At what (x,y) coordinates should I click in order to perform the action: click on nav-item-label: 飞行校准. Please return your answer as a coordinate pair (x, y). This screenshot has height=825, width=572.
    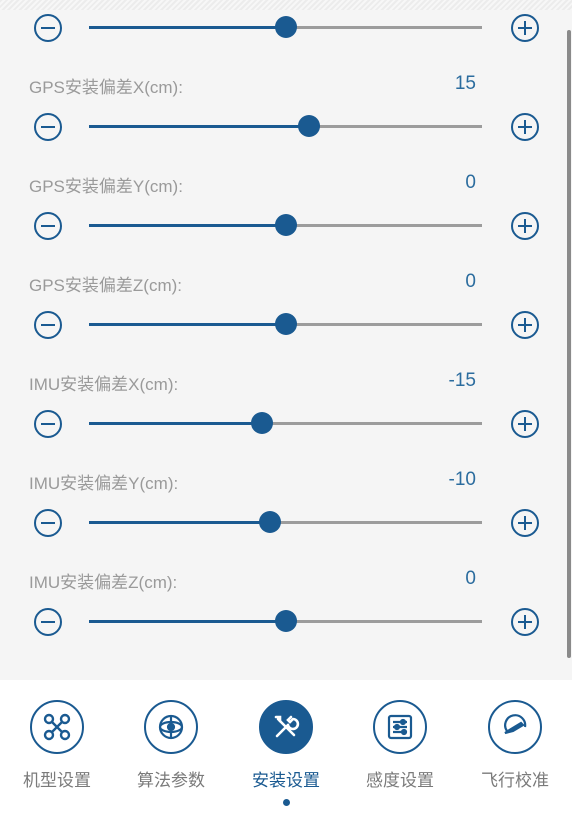
    Looking at the image, I should click on (515, 780).